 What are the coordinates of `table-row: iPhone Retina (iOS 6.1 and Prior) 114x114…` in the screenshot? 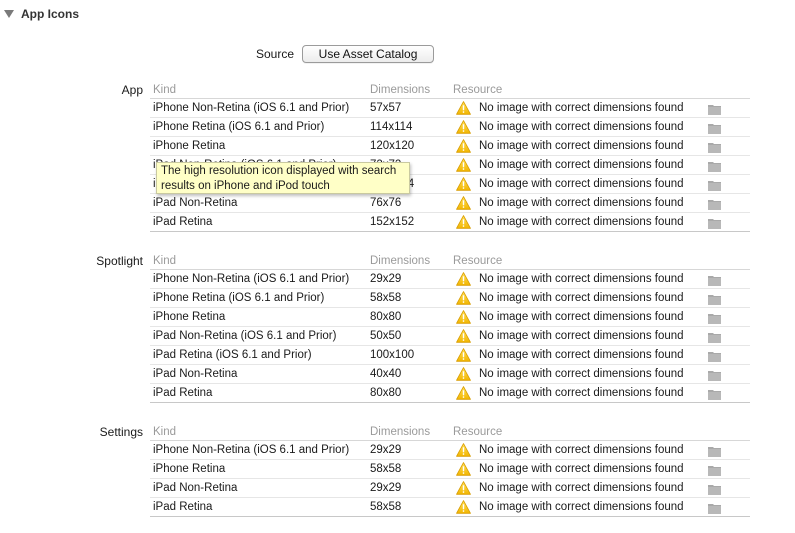 It's located at (450, 126).